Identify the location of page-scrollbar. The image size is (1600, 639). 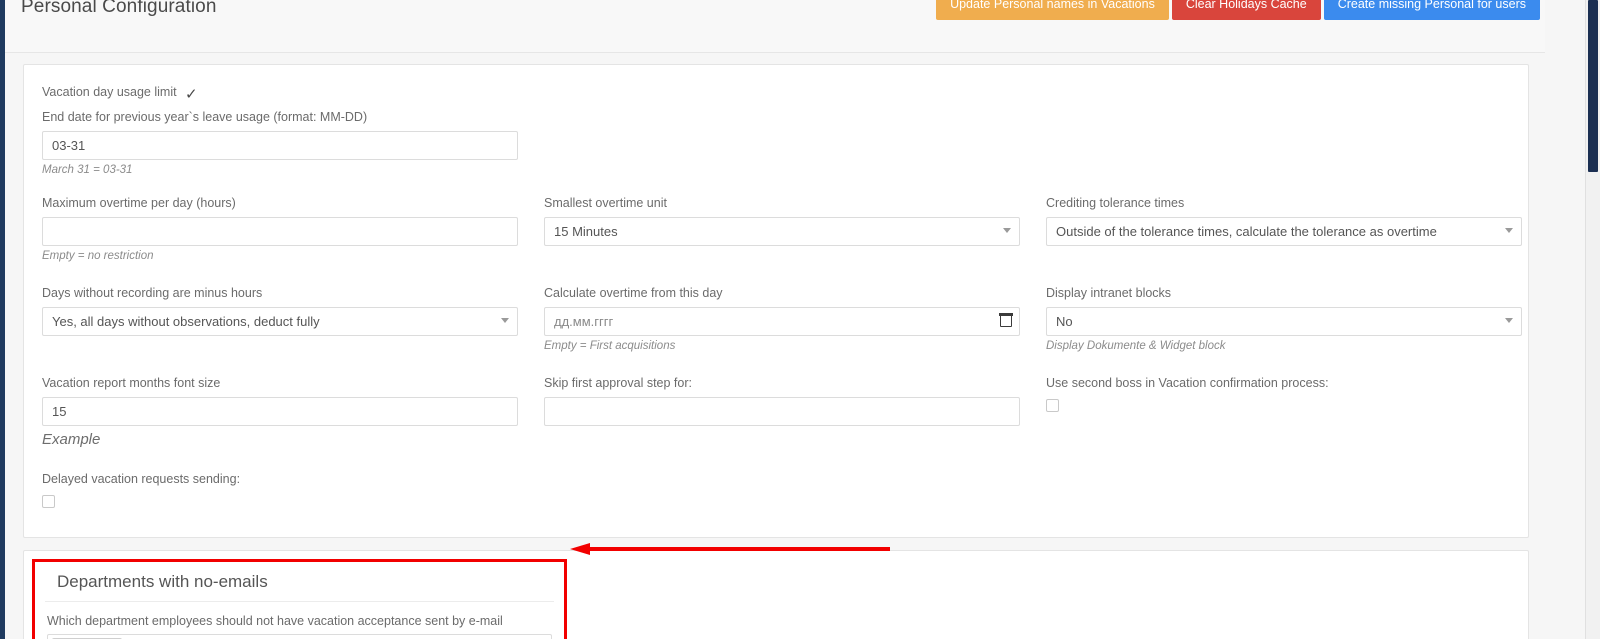
(1592, 319).